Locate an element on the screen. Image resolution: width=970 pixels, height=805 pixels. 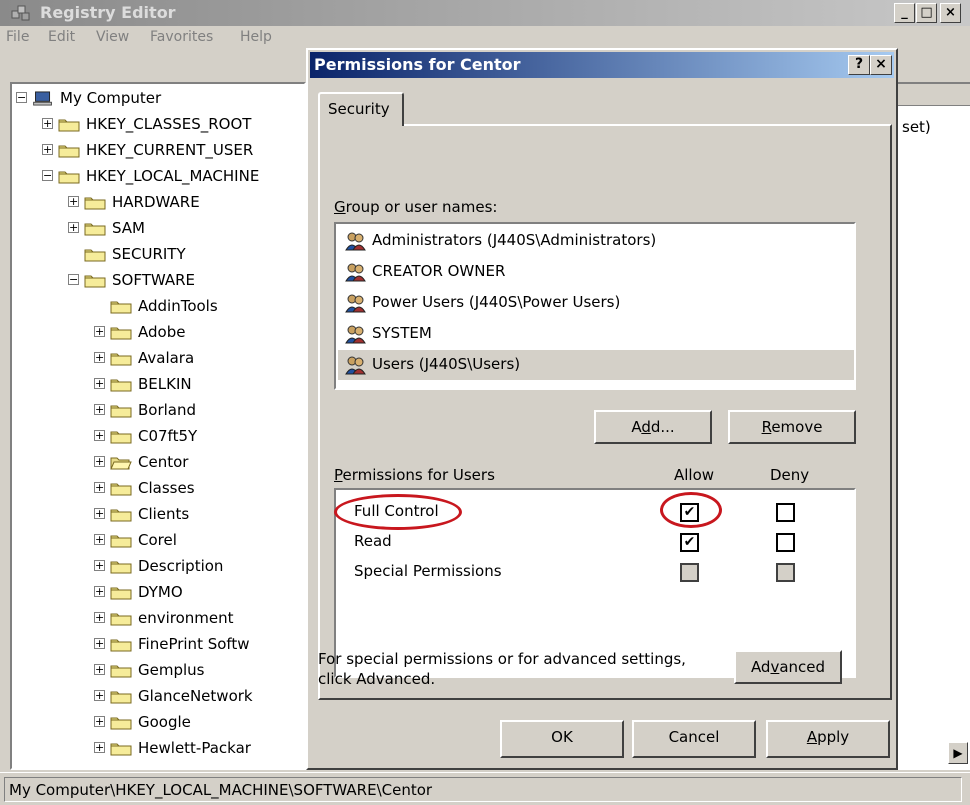
apply-button: Apply is located at coordinates (828, 739).